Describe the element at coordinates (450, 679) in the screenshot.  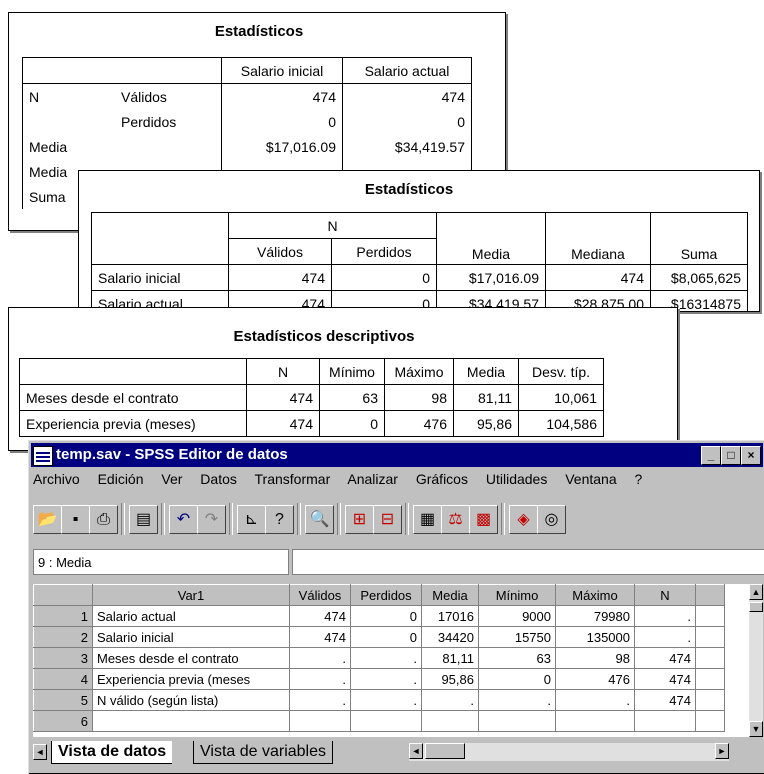
I see `grid-cell: 95,86` at that location.